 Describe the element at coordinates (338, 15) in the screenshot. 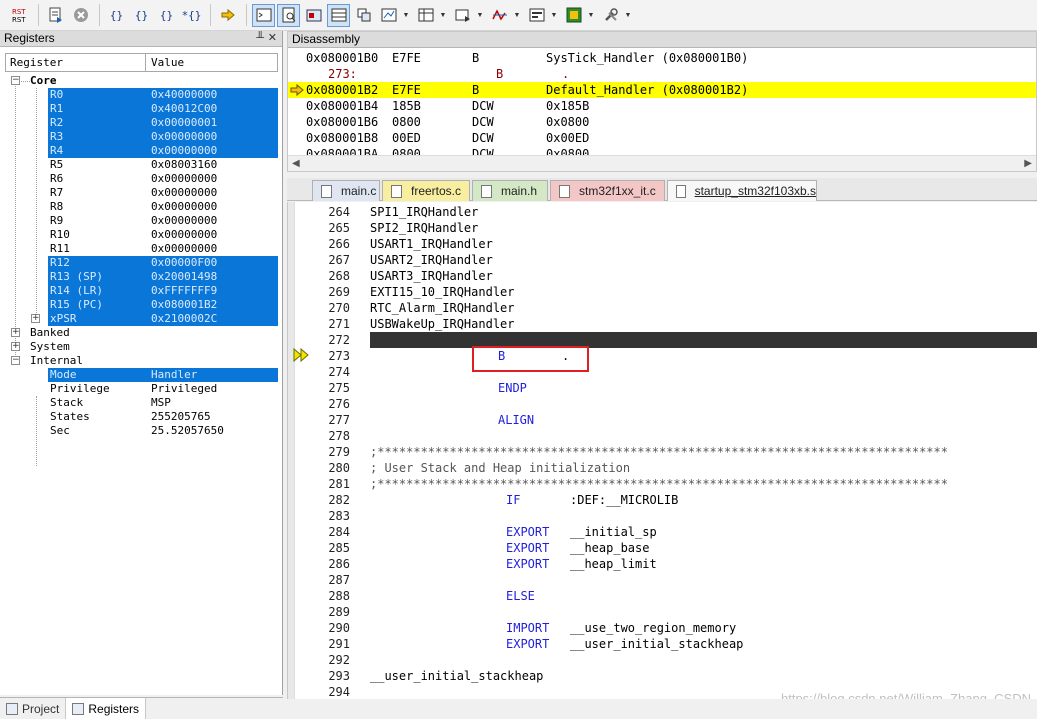

I see `registers-window-icon` at that location.